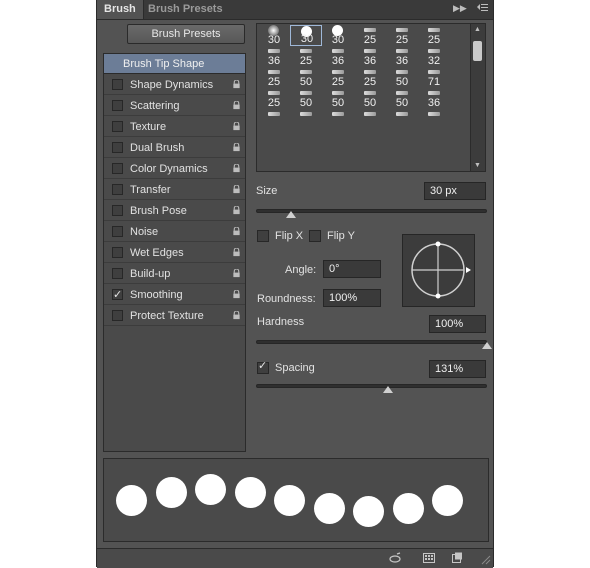  What do you see at coordinates (387, 389) in the screenshot?
I see `spacing-slider-knob` at bounding box center [387, 389].